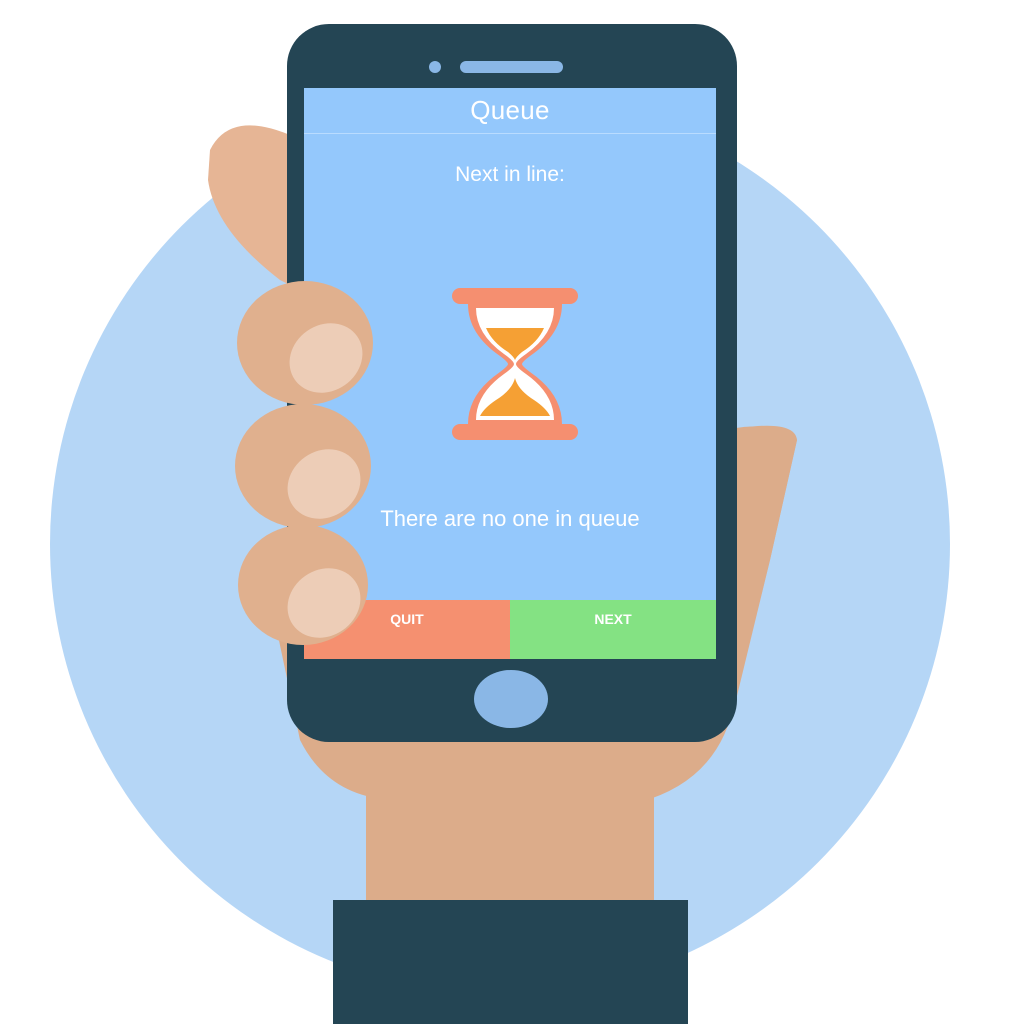 This screenshot has width=1024, height=1024. I want to click on home-button-icon, so click(511, 699).